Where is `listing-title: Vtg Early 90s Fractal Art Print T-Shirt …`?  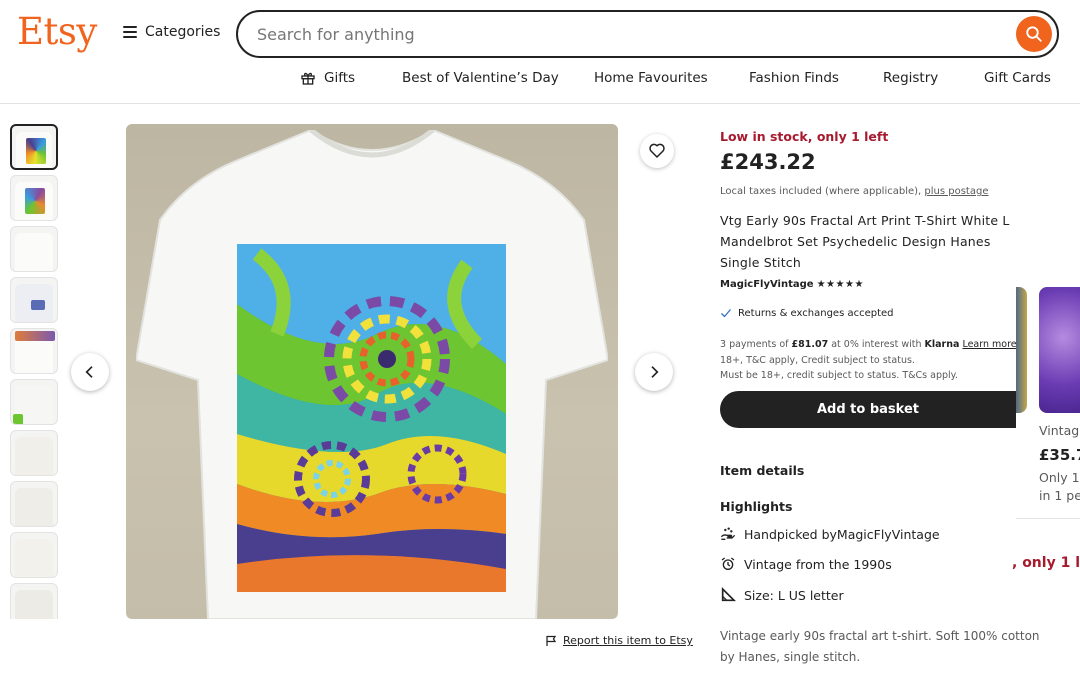
listing-title: Vtg Early 90s Fractal Art Print T-Shirt … is located at coordinates (865, 241).